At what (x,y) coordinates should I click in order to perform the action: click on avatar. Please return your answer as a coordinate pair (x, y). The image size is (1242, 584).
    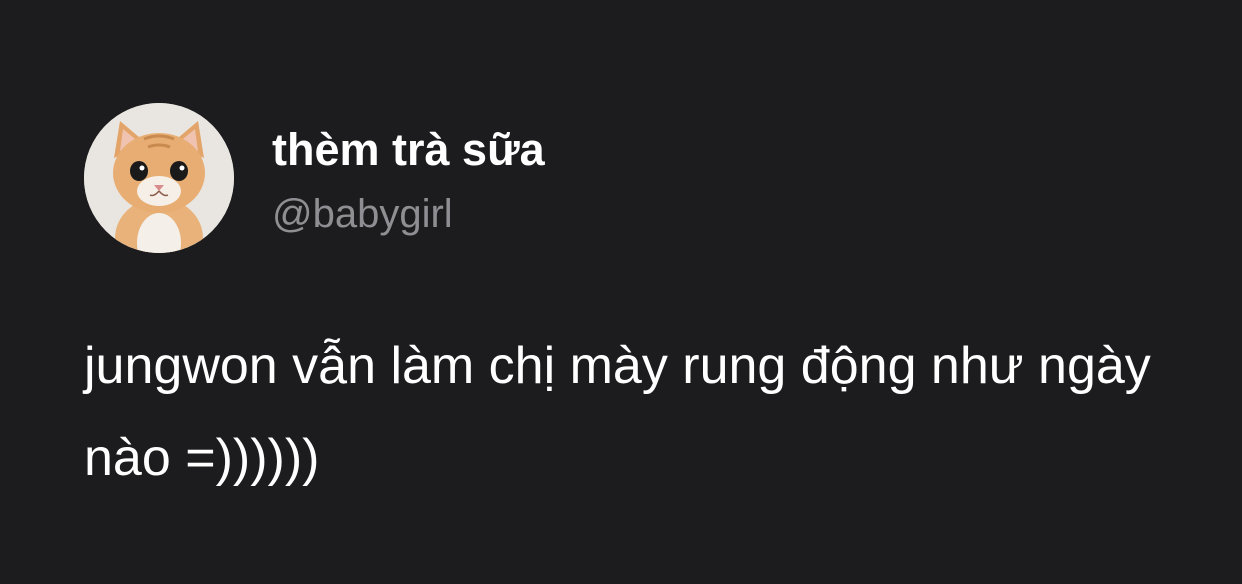
    Looking at the image, I should click on (159, 178).